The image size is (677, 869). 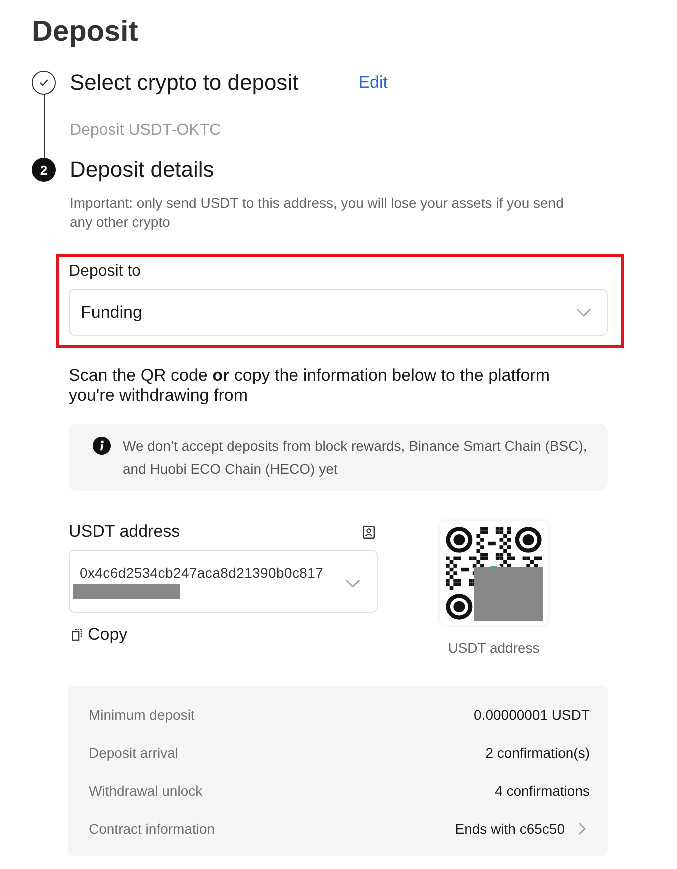 What do you see at coordinates (142, 715) in the screenshot?
I see `detail-label: Minimum deposit` at bounding box center [142, 715].